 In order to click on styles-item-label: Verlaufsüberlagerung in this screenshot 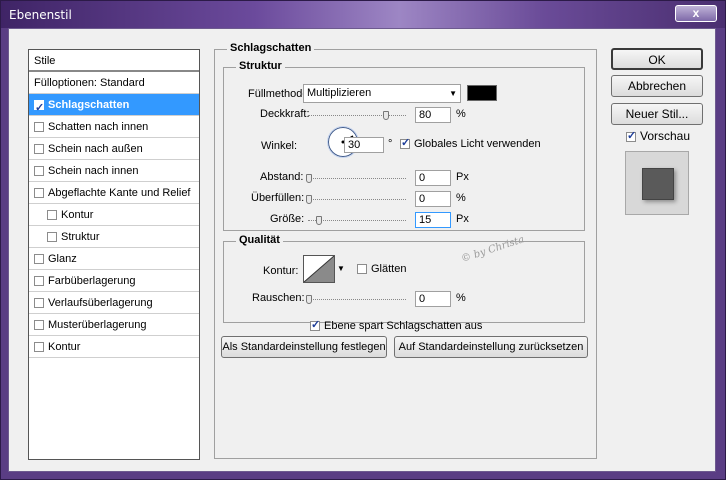, I will do `click(100, 303)`.